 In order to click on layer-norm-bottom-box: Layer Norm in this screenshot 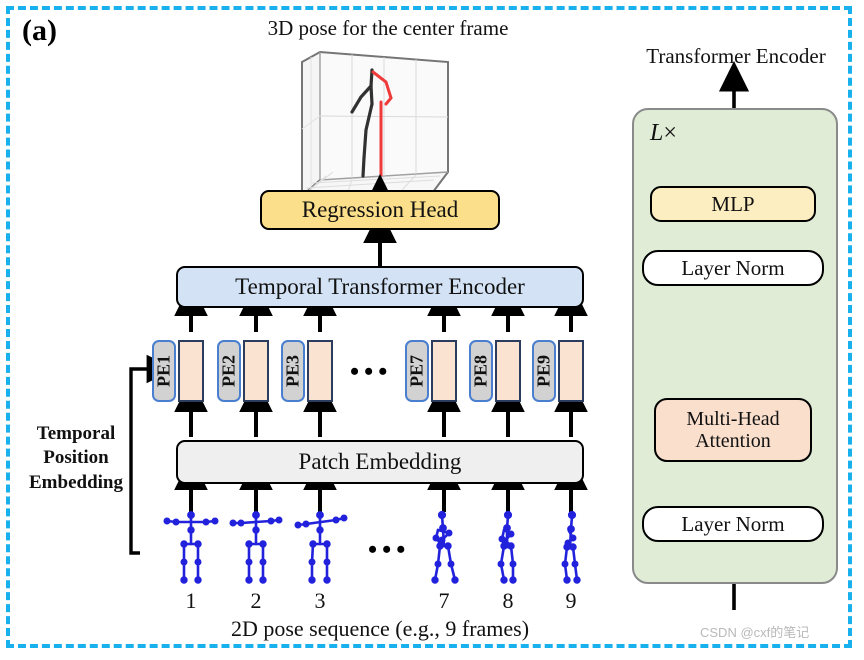, I will do `click(733, 524)`.